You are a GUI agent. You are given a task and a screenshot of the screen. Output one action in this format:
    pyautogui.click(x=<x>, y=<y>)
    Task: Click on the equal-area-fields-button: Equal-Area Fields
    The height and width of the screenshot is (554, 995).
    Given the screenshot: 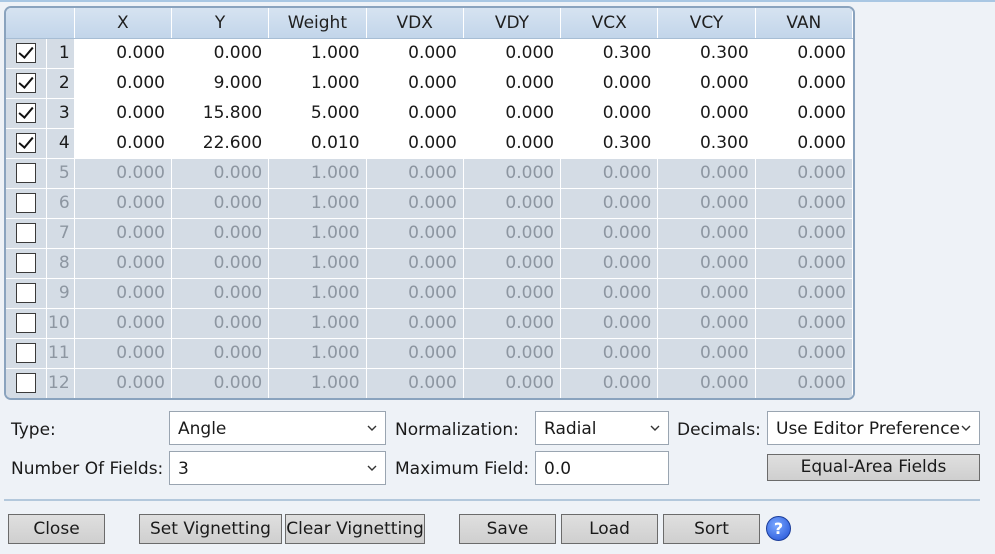 What is the action you would take?
    pyautogui.click(x=873, y=467)
    